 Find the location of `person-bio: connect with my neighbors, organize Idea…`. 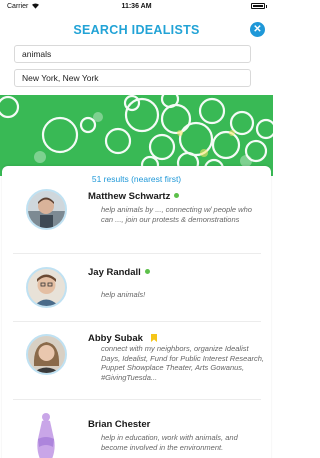

person-bio: connect with my neighbors, organize Idea… is located at coordinates (182, 363).